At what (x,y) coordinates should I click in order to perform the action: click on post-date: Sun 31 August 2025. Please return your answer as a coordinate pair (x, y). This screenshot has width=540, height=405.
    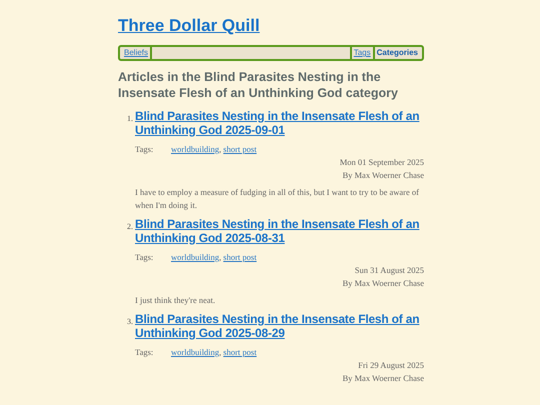
    Looking at the image, I should click on (389, 270).